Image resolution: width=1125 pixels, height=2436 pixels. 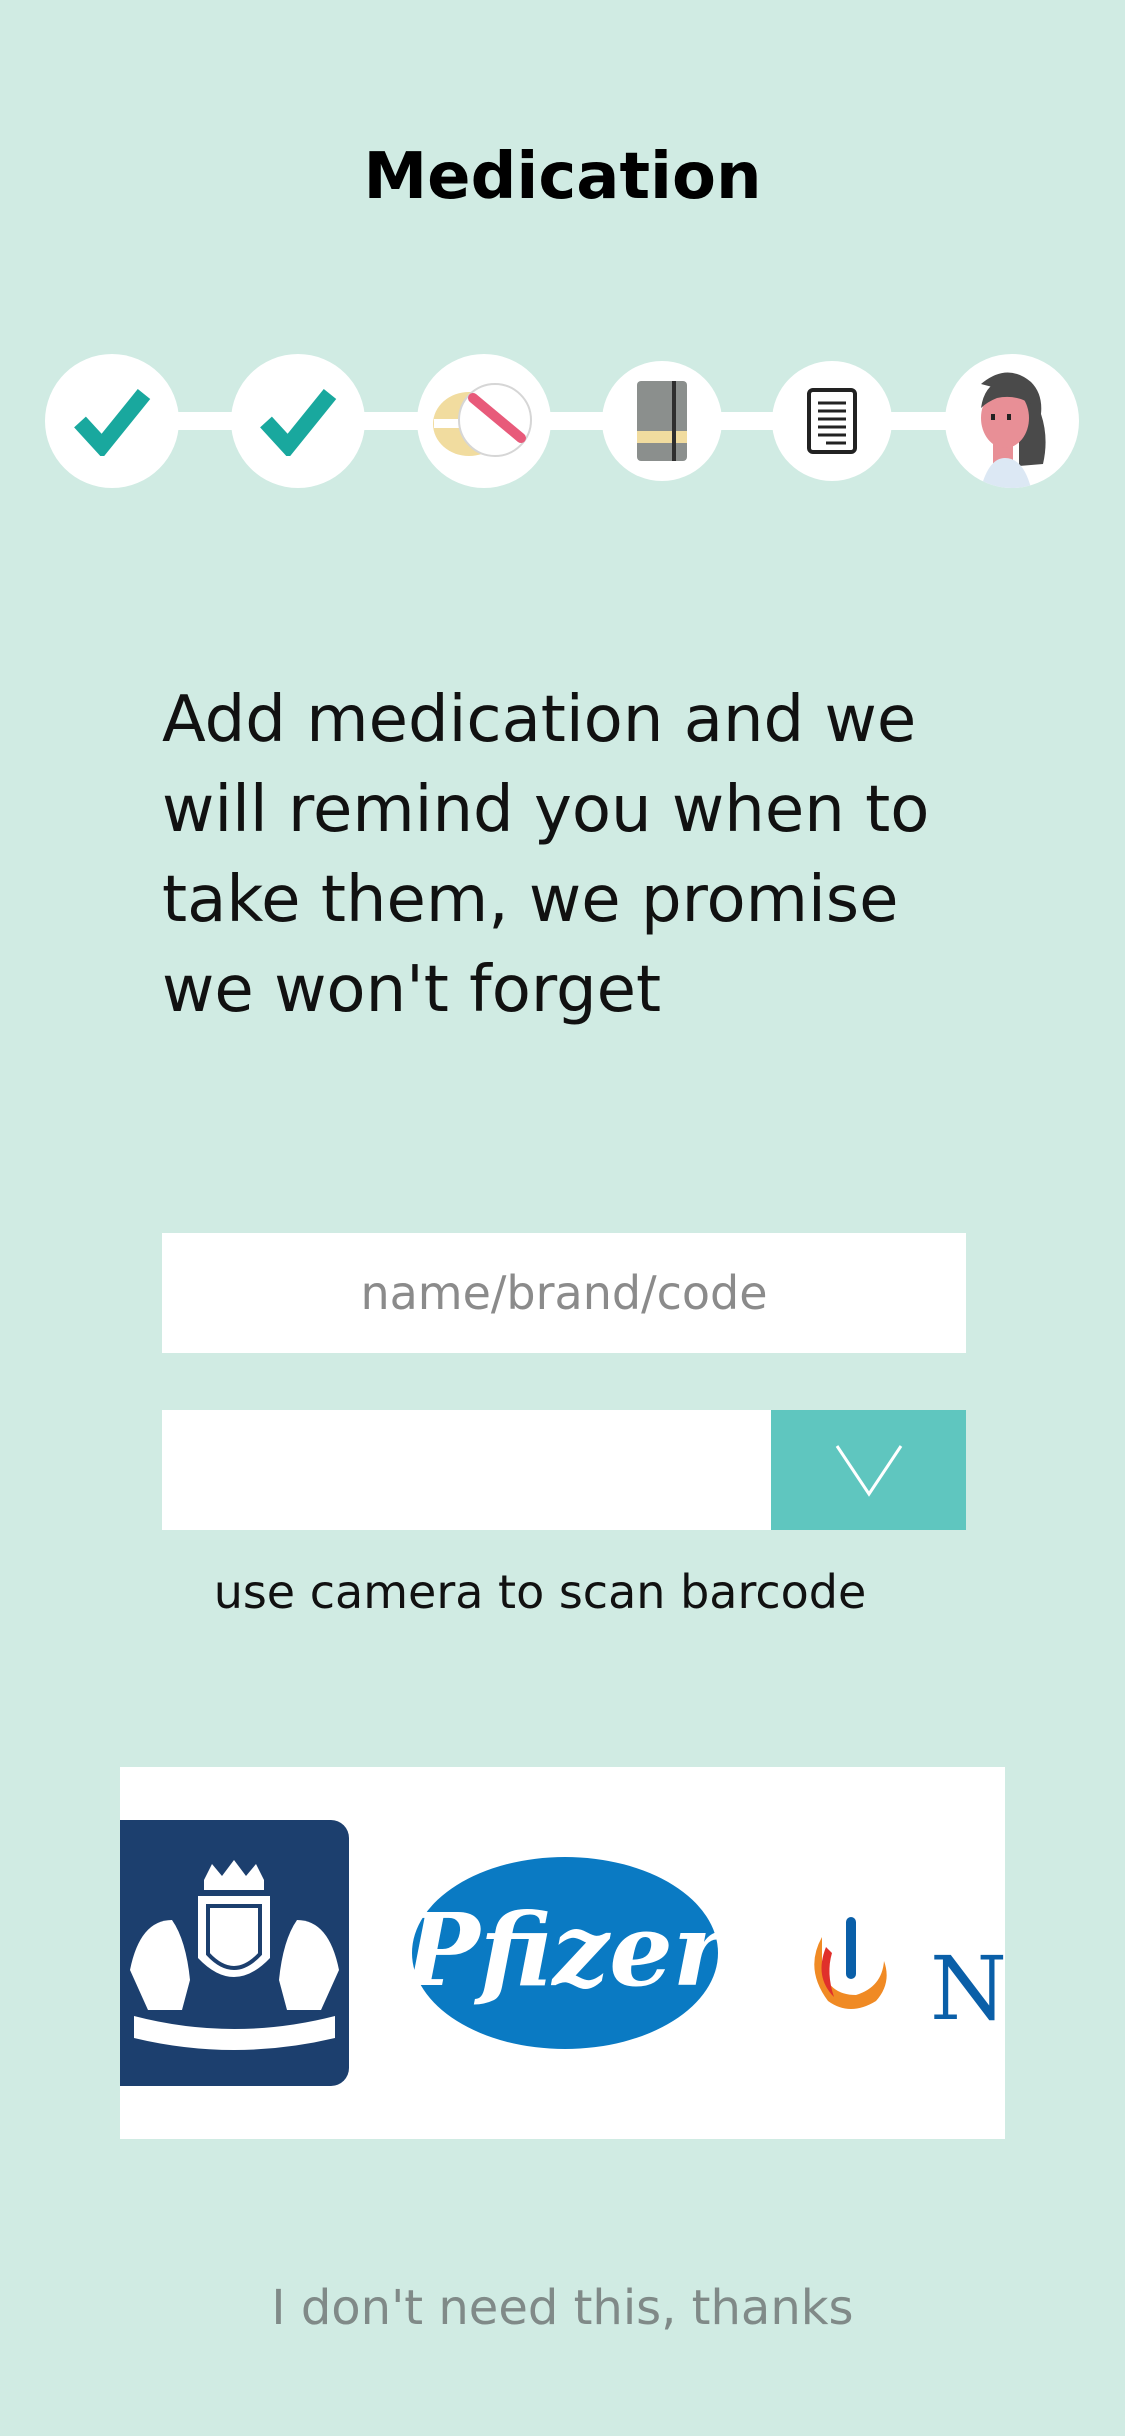 I want to click on document-icon, so click(x=832, y=421).